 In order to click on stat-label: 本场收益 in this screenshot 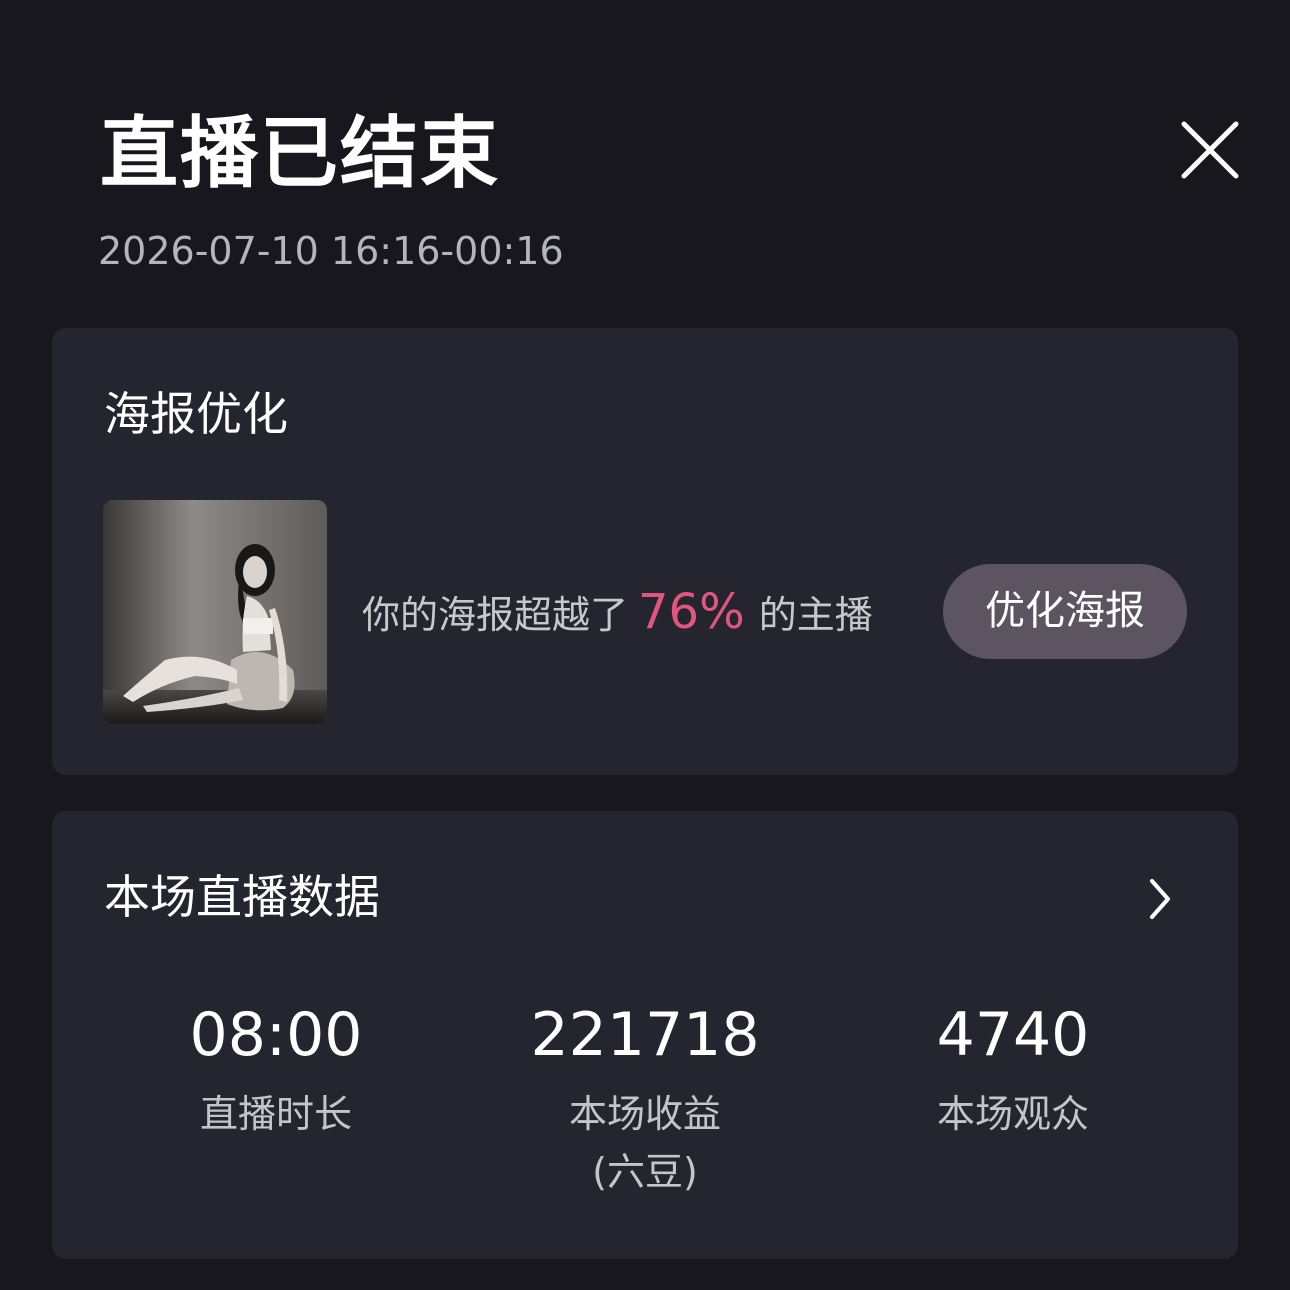, I will do `click(644, 1114)`.